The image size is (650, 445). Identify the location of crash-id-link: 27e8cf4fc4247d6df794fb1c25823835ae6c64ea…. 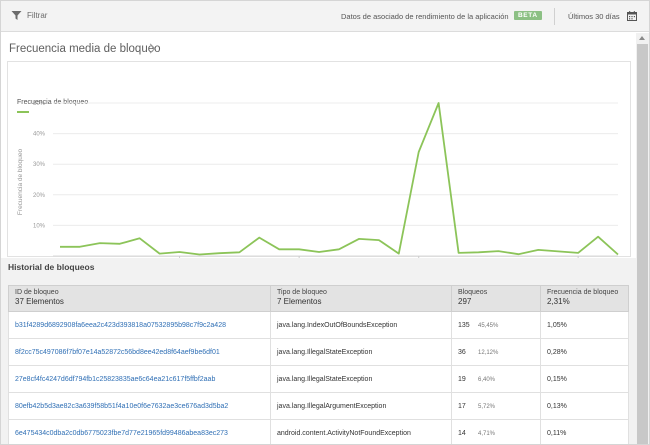
(115, 379).